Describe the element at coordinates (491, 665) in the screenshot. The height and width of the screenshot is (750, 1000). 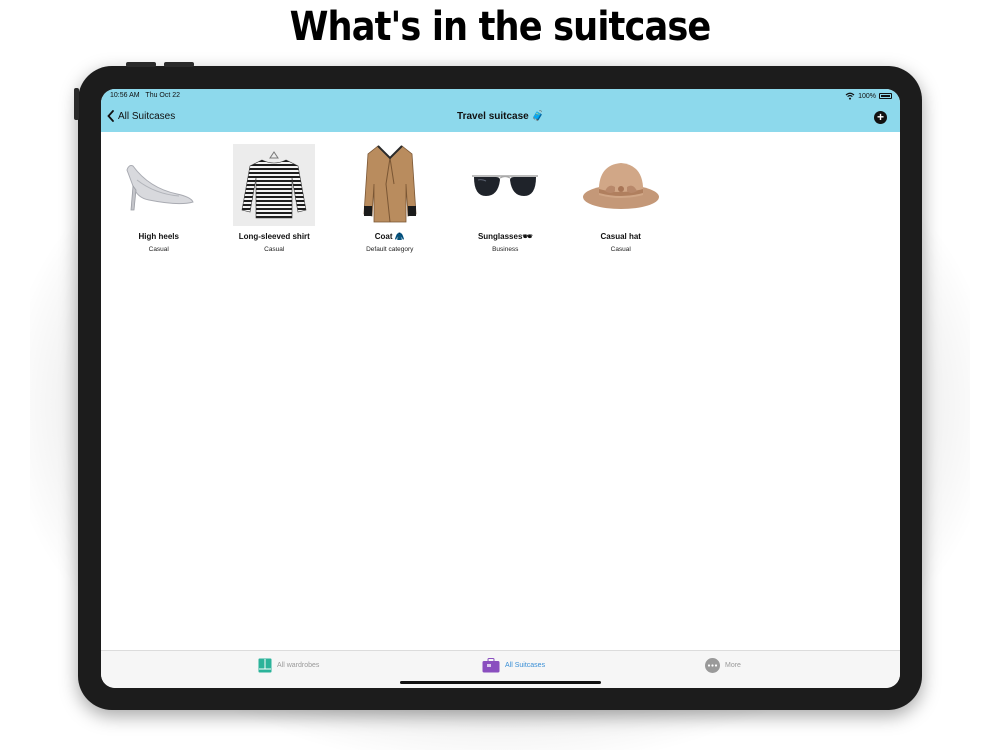
I see `suitcase-icon` at that location.